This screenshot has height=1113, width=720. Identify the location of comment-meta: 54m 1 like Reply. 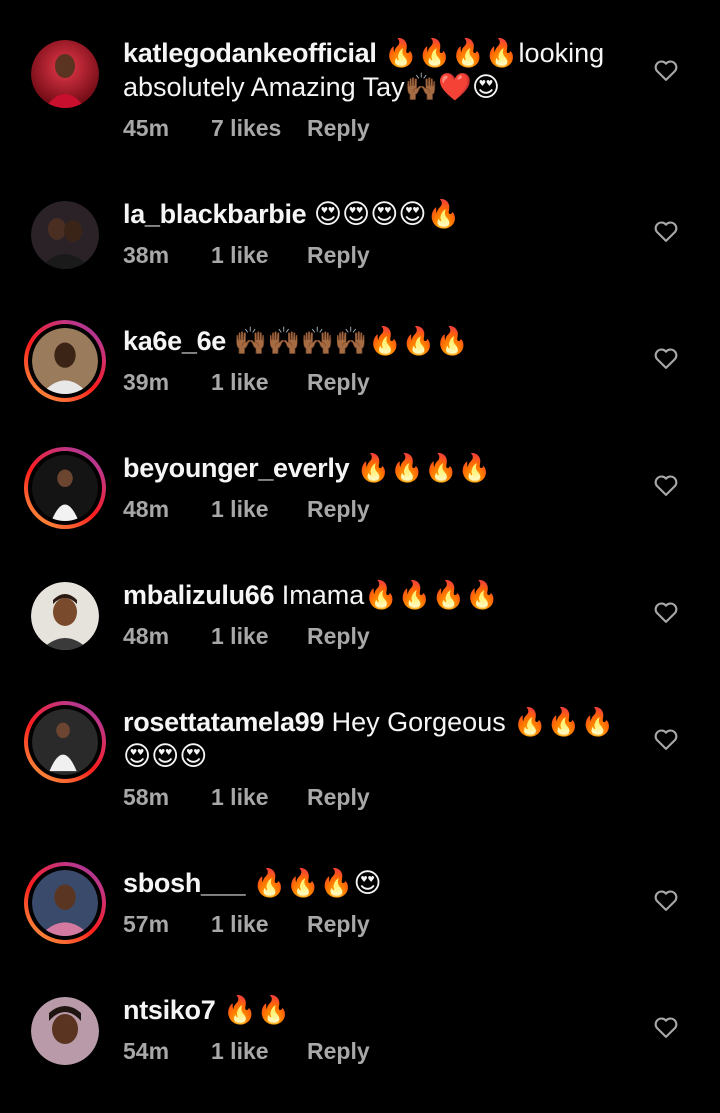
(378, 1051).